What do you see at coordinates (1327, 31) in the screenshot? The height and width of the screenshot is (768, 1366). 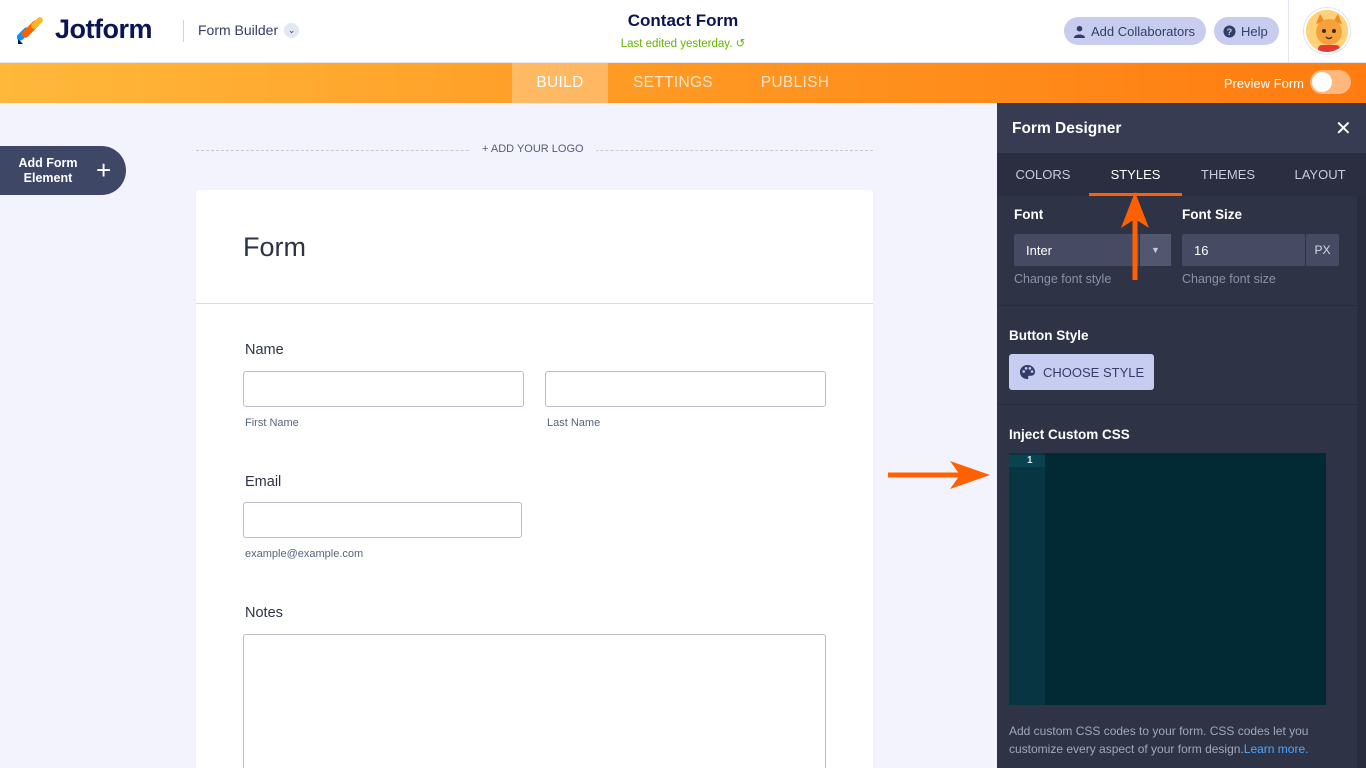 I see `user-avatar` at bounding box center [1327, 31].